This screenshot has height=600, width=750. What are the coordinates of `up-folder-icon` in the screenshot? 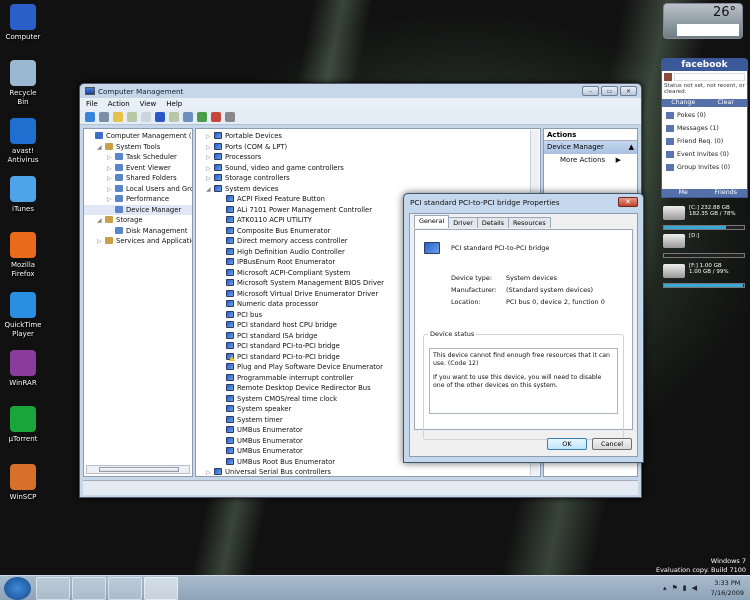 It's located at (118, 117).